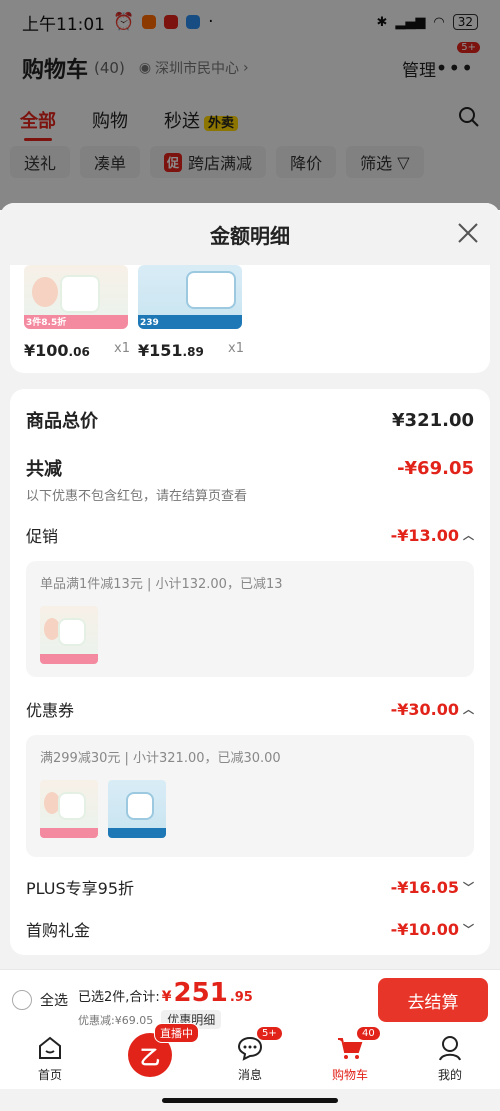 The image size is (500, 1111). I want to click on reduce-note: 以下优惠不包含红包，请在结算页查看, so click(137, 496).